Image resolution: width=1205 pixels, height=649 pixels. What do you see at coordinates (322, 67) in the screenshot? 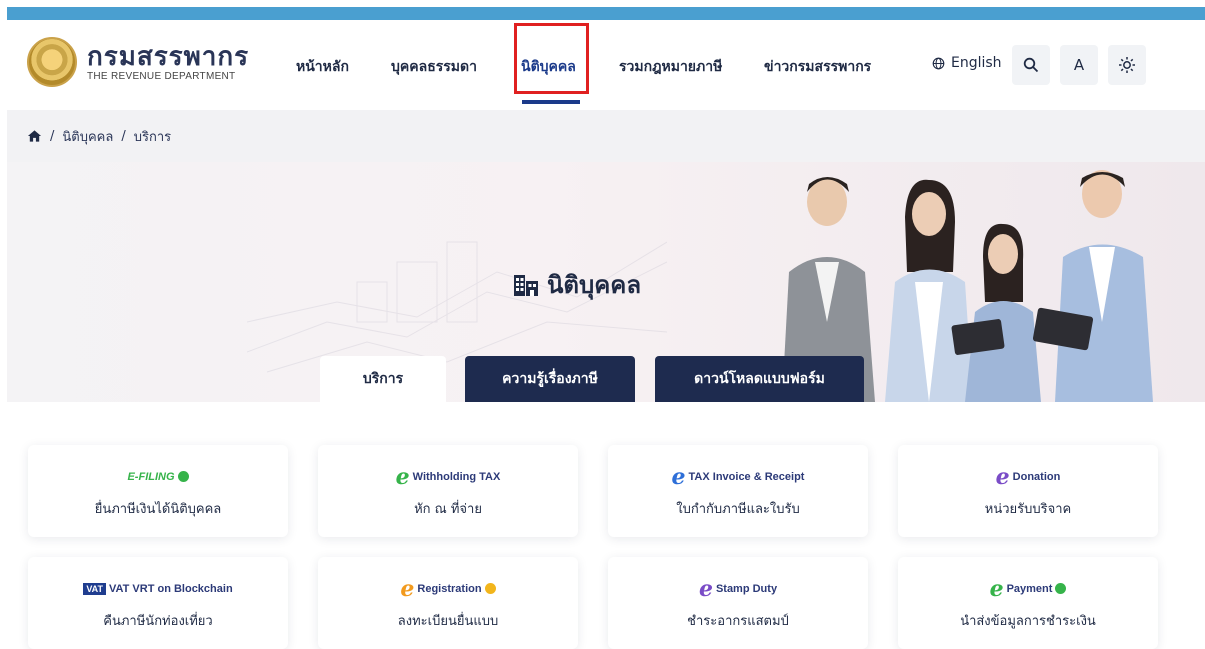
I see `nav-home: หน้าหลัก` at bounding box center [322, 67].